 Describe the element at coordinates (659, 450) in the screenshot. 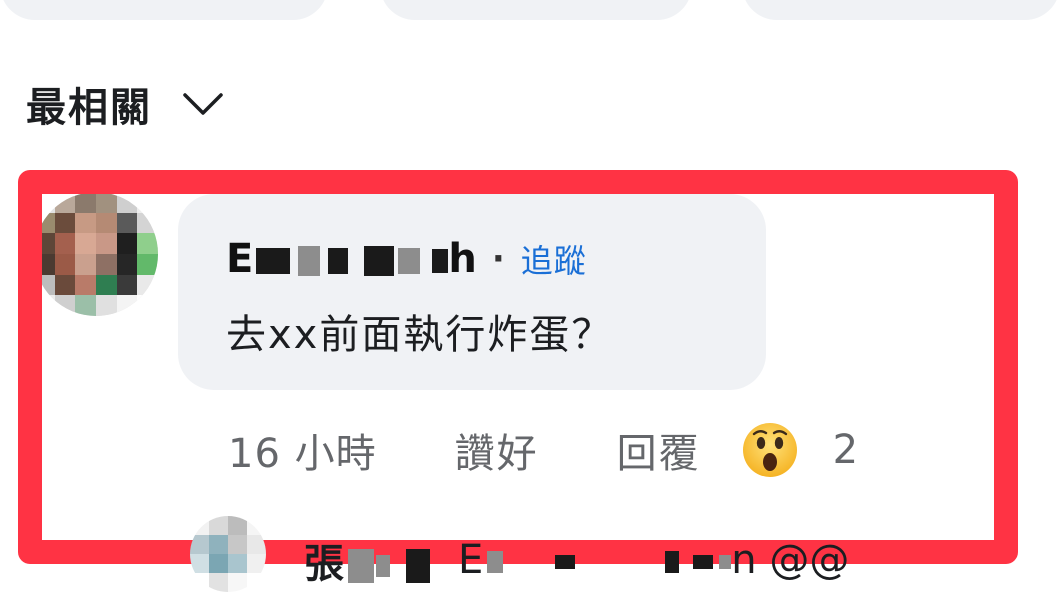

I see `reply-button: 回覆` at that location.